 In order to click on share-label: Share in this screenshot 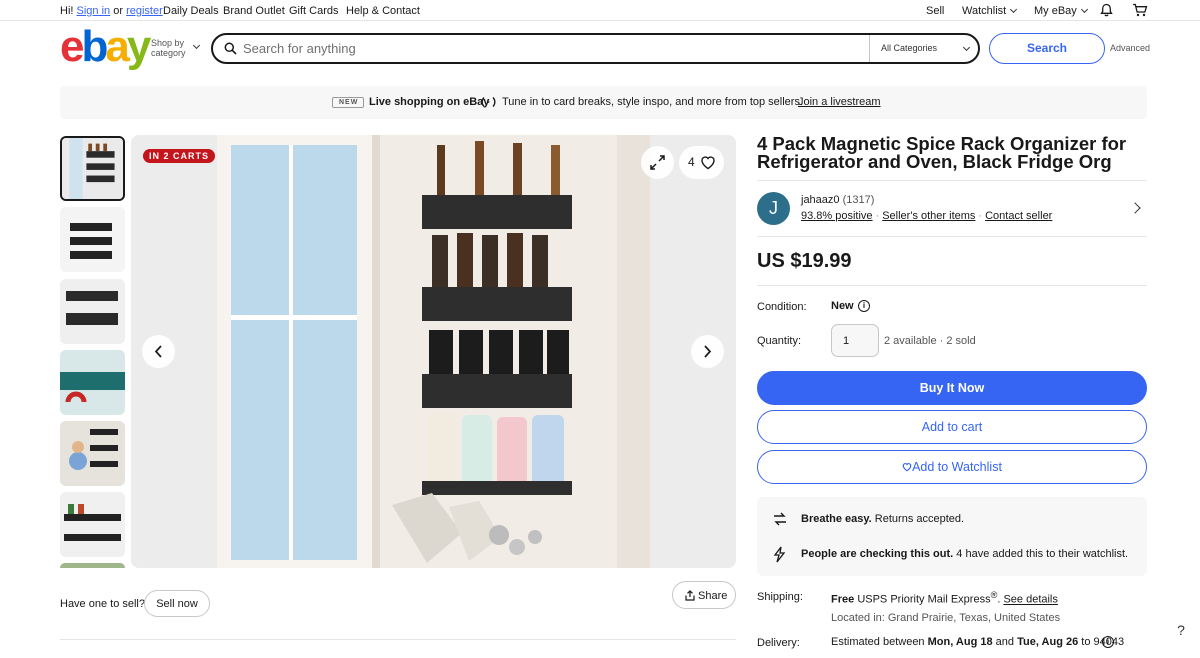, I will do `click(713, 596)`.